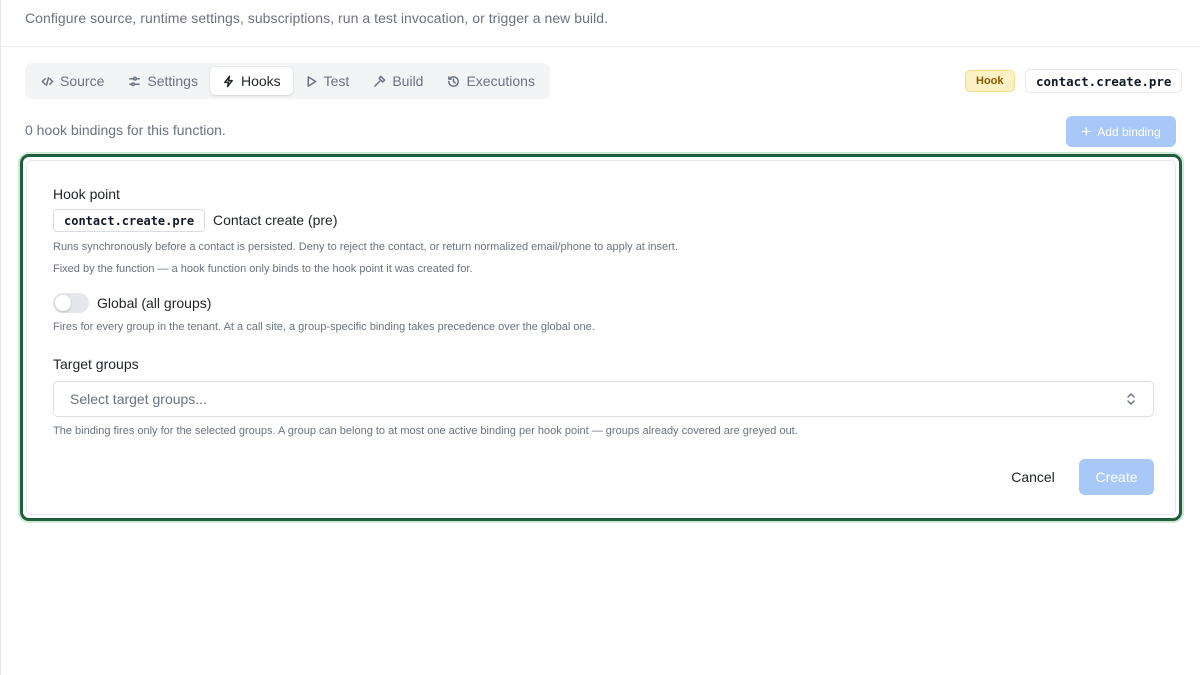  What do you see at coordinates (1131, 399) in the screenshot?
I see `chevron-up-down-icon` at bounding box center [1131, 399].